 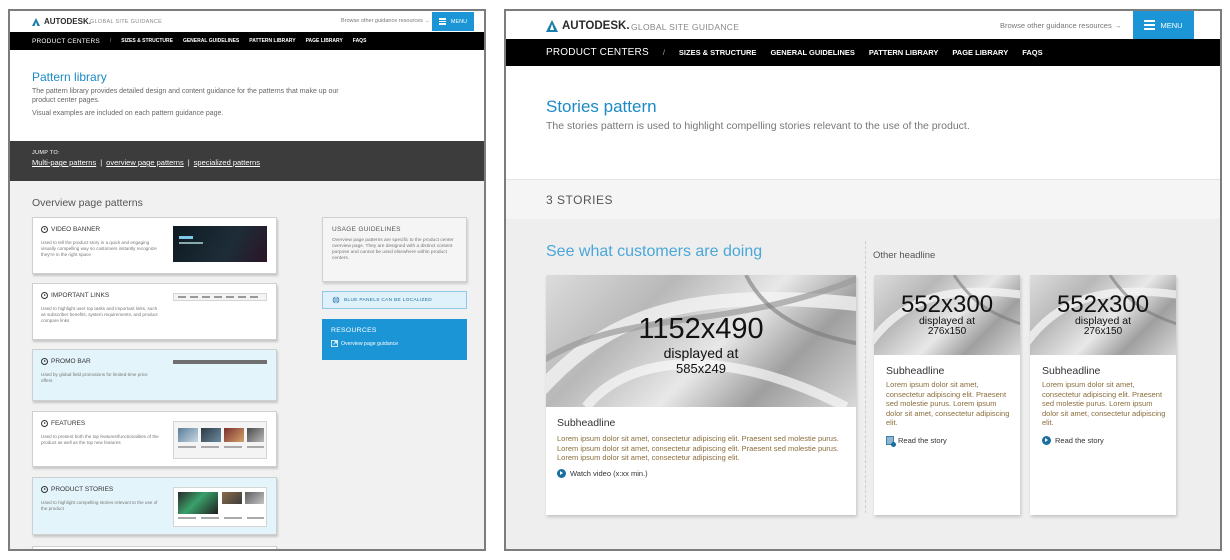 What do you see at coordinates (370, 343) in the screenshot?
I see `resources-link-label: Overview page guidance` at bounding box center [370, 343].